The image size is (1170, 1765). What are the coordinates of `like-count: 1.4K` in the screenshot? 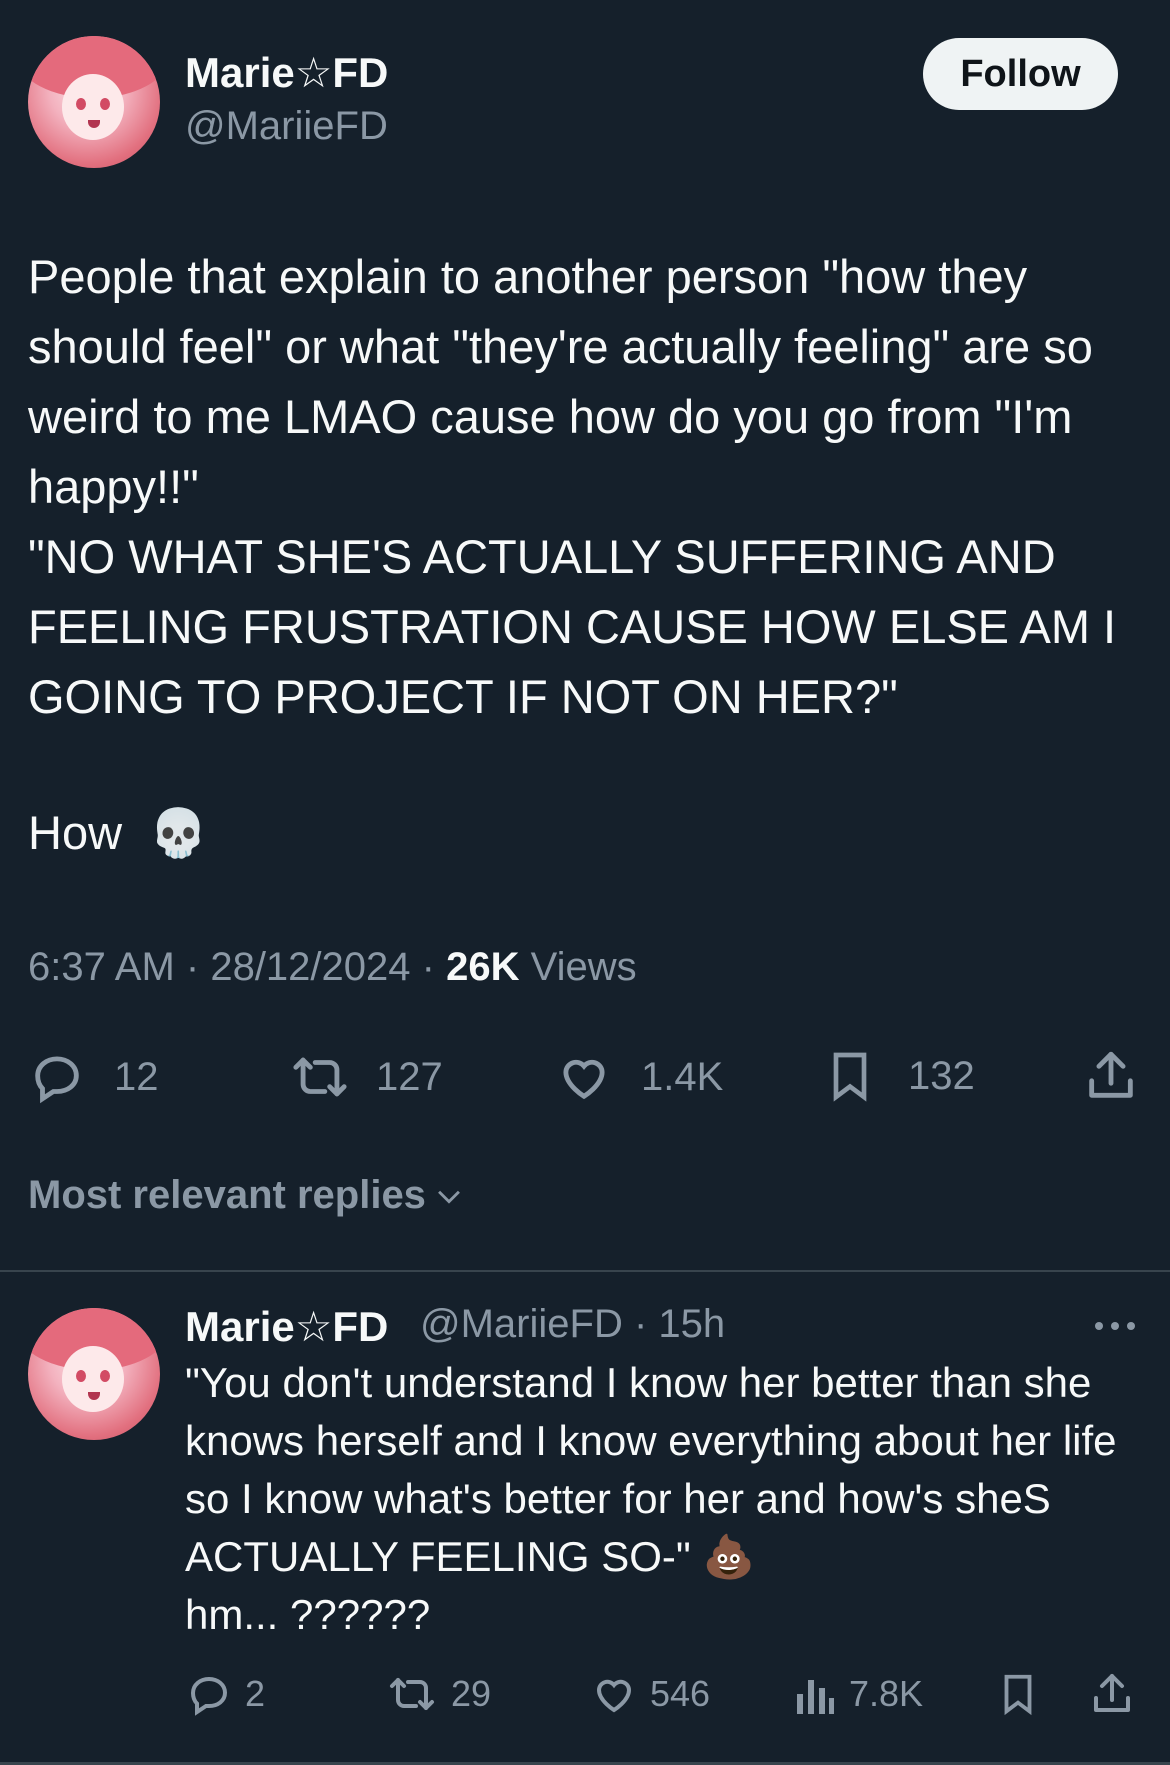 It's located at (682, 1076).